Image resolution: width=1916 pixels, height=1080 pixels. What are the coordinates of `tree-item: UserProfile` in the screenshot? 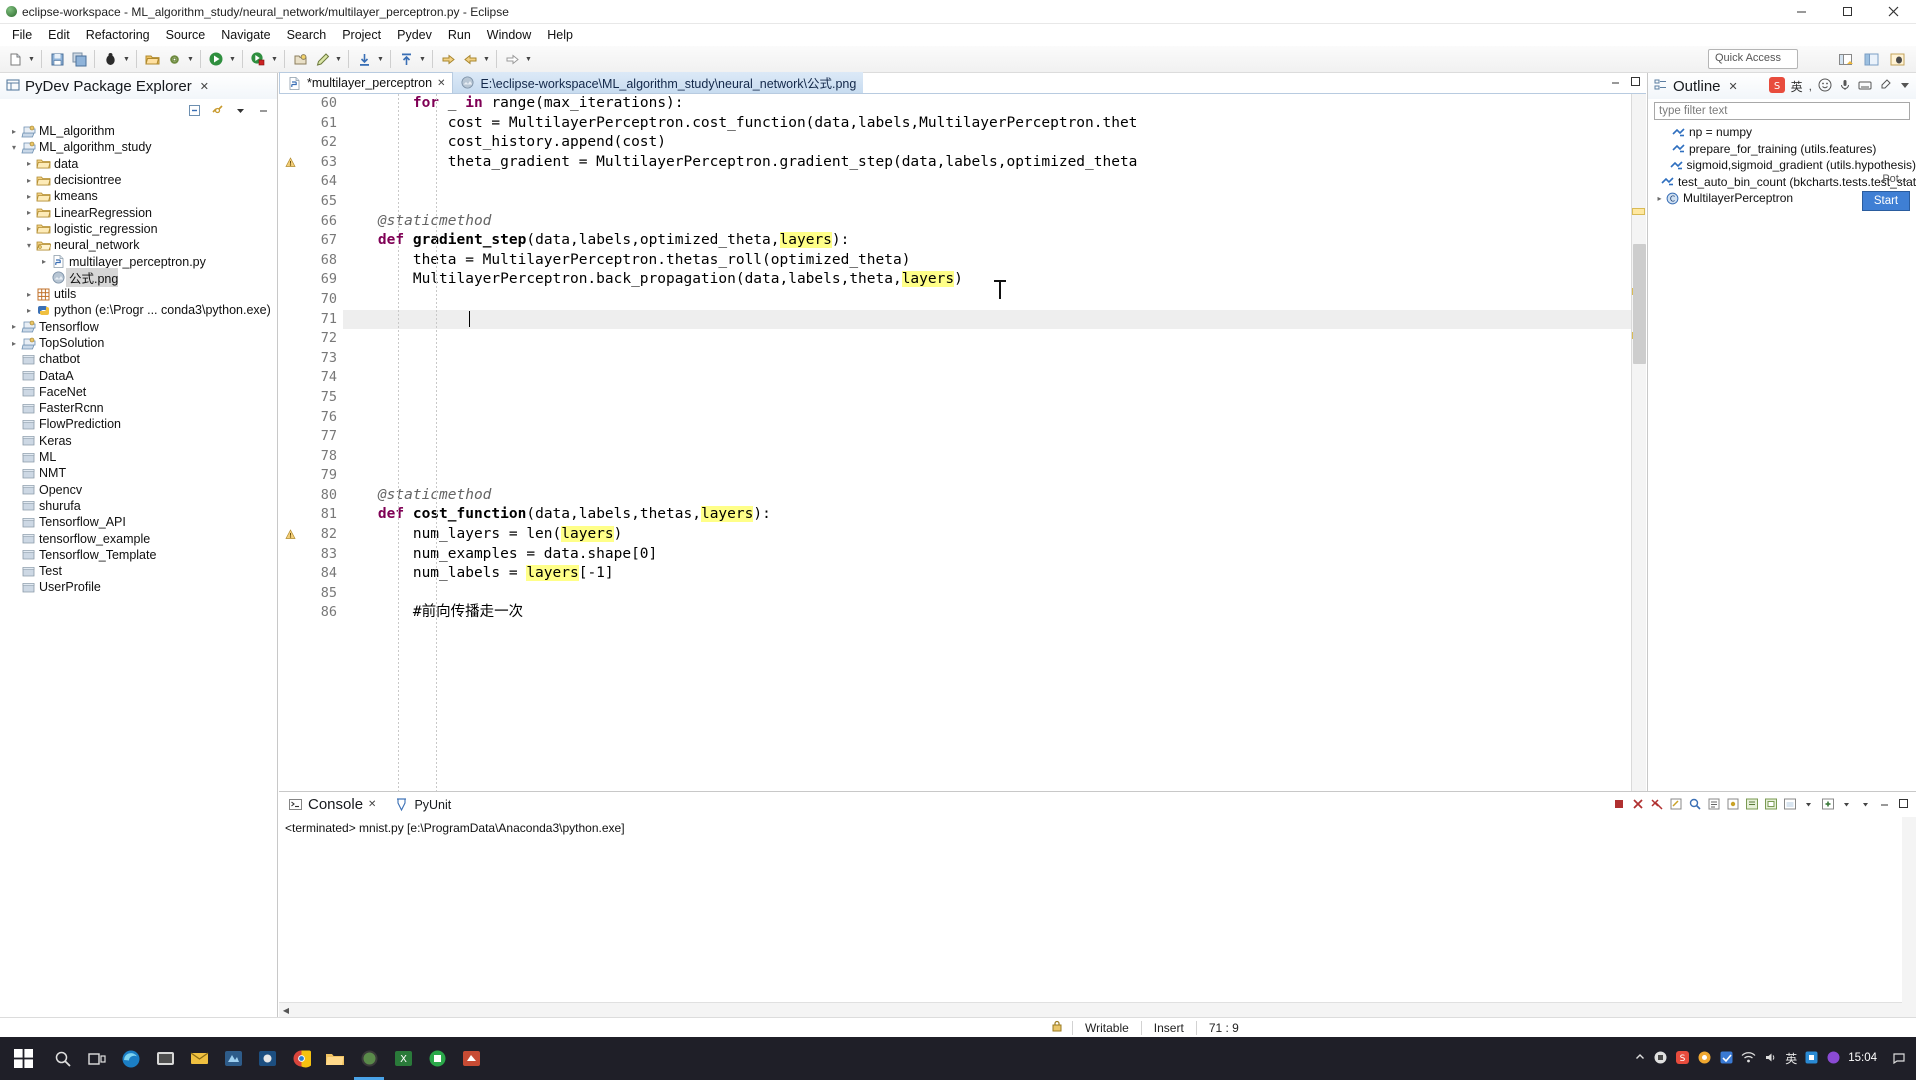 It's located at (138, 587).